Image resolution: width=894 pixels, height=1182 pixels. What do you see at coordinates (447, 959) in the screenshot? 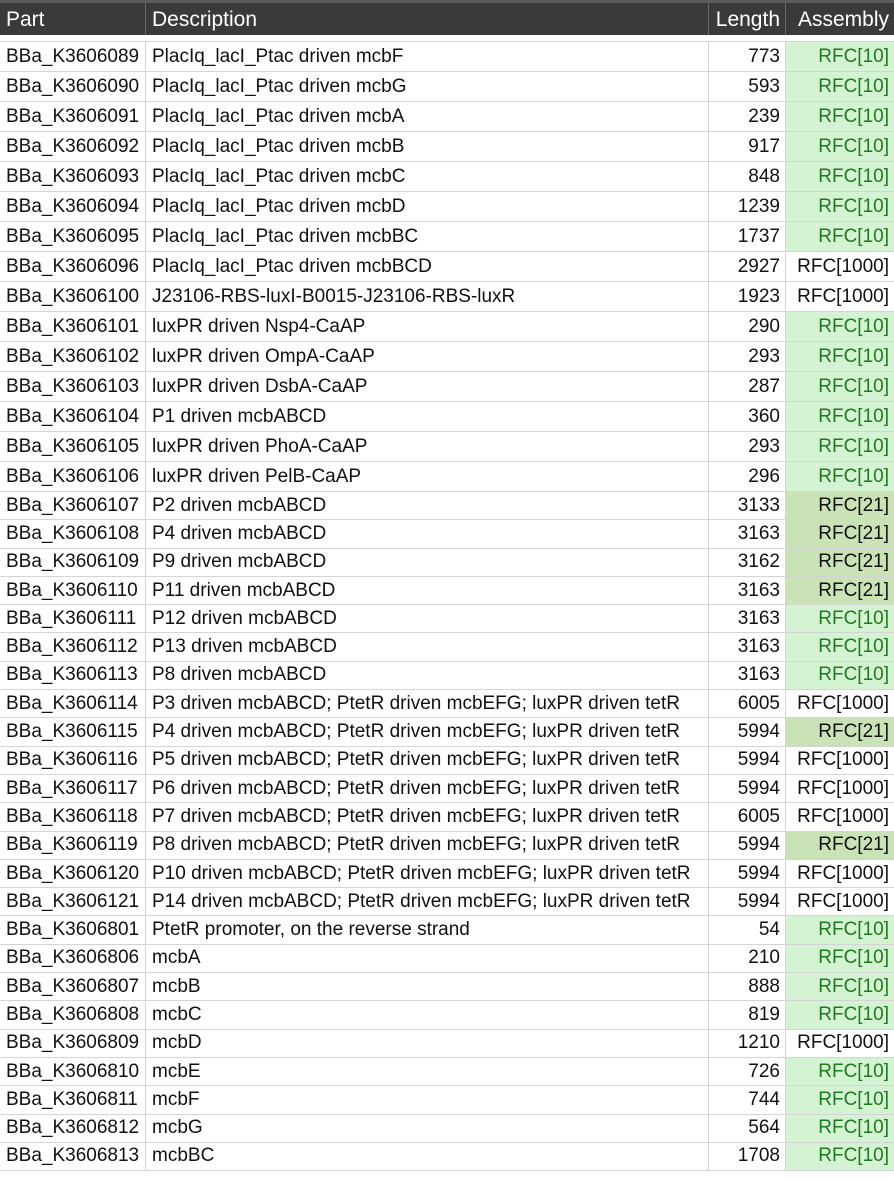
I see `table-row: BBa_K3606806 mcbA 210 RFC[10]` at bounding box center [447, 959].